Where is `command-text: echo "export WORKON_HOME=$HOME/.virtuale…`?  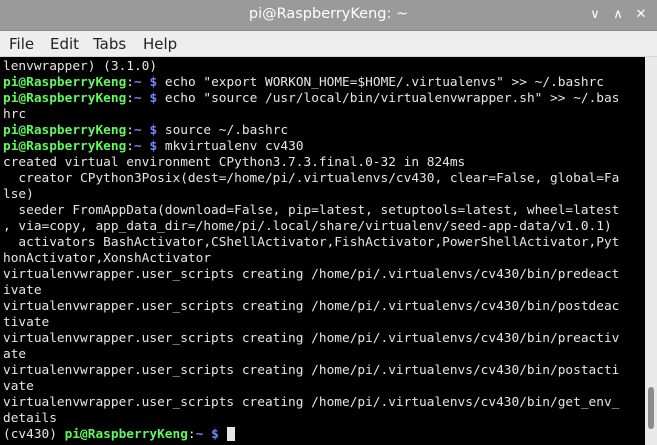 command-text: echo "export WORKON_HOME=$HOME/.virtuale… is located at coordinates (381, 82).